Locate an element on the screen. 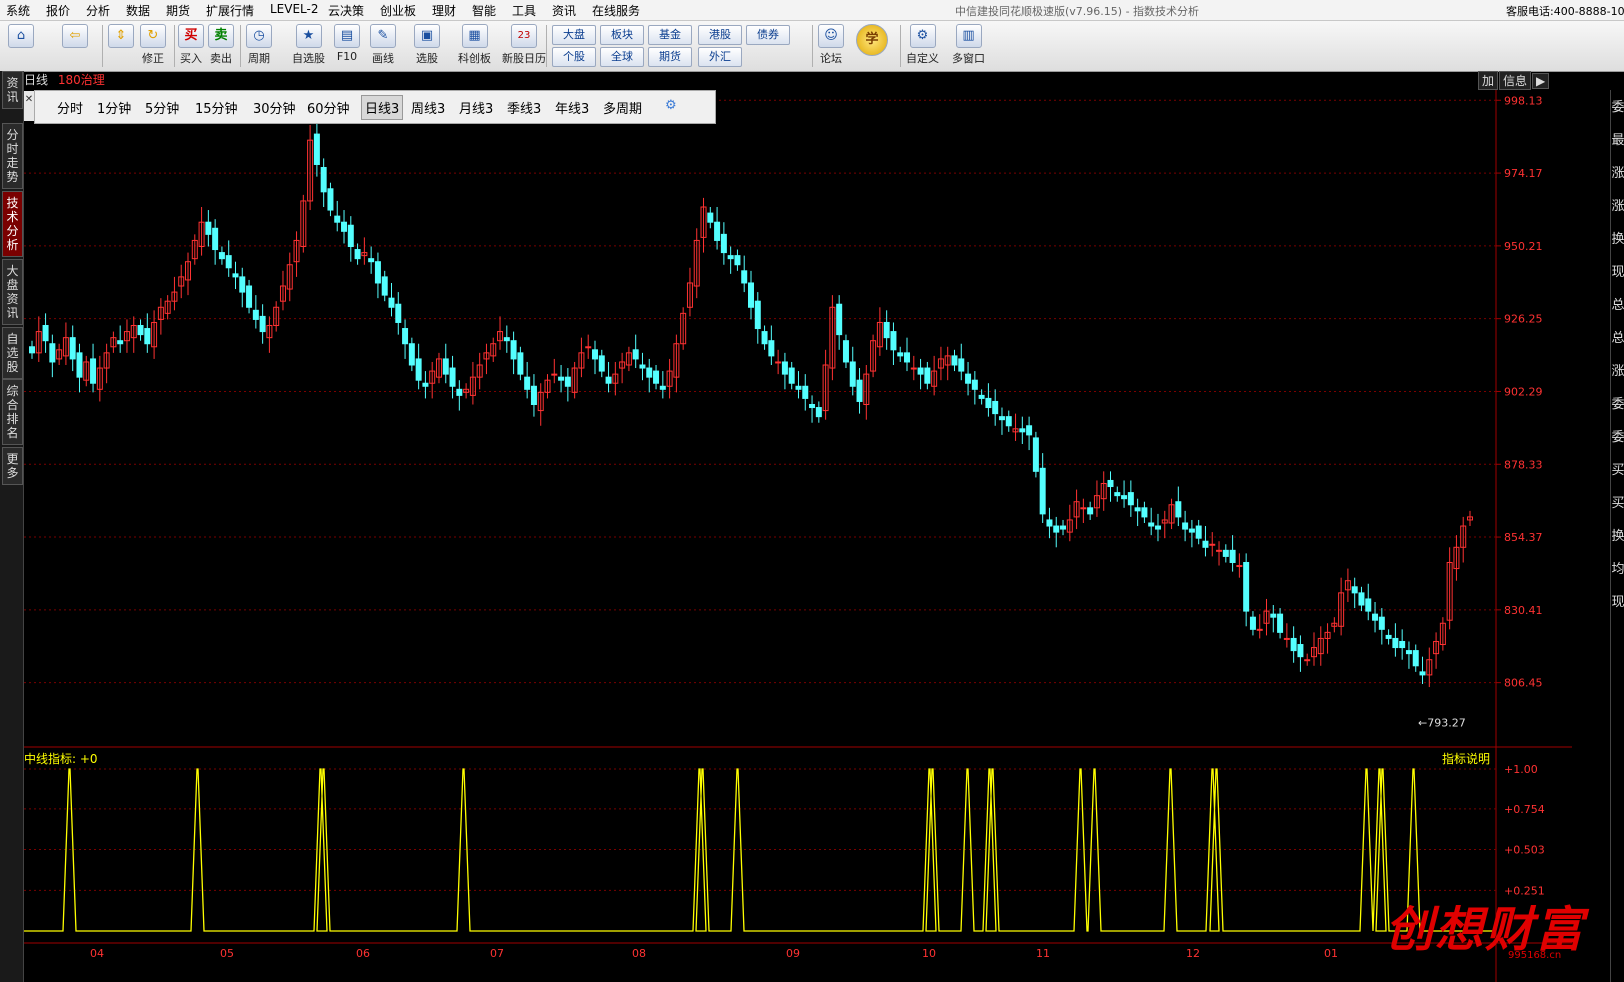  back-button: ⇦ is located at coordinates (75, 37).